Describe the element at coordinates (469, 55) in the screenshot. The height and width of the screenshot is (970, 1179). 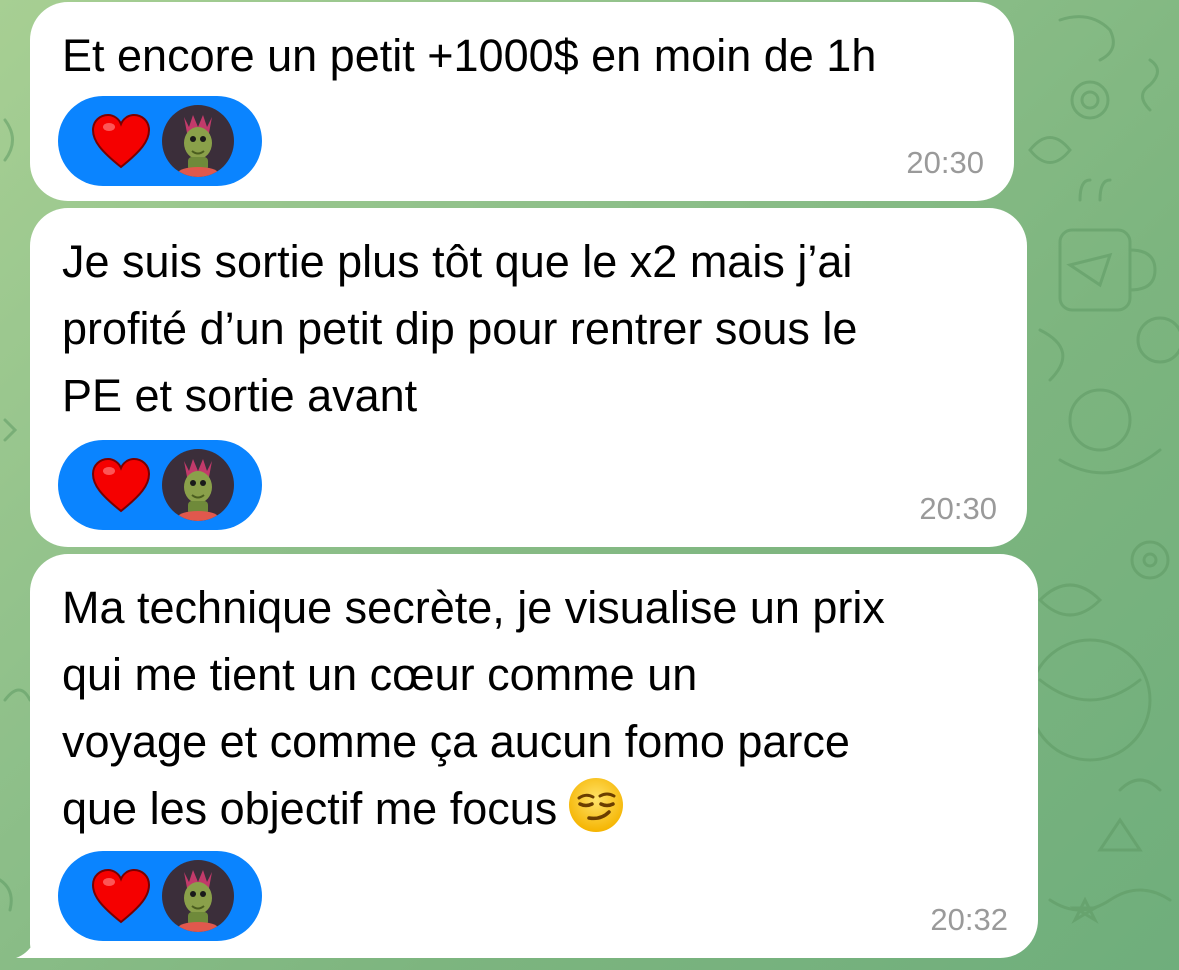
I see `message-text: Et encore un petit +1000$ en moin de 1h` at that location.